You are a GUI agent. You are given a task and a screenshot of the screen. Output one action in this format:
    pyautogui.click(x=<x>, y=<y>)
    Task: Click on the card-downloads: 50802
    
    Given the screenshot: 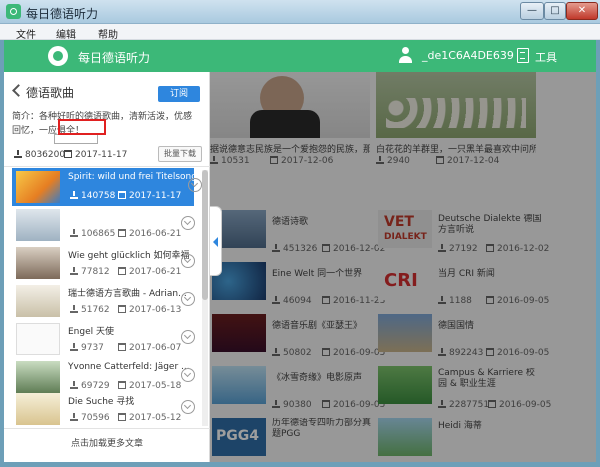 What is the action you would take?
    pyautogui.click(x=292, y=353)
    